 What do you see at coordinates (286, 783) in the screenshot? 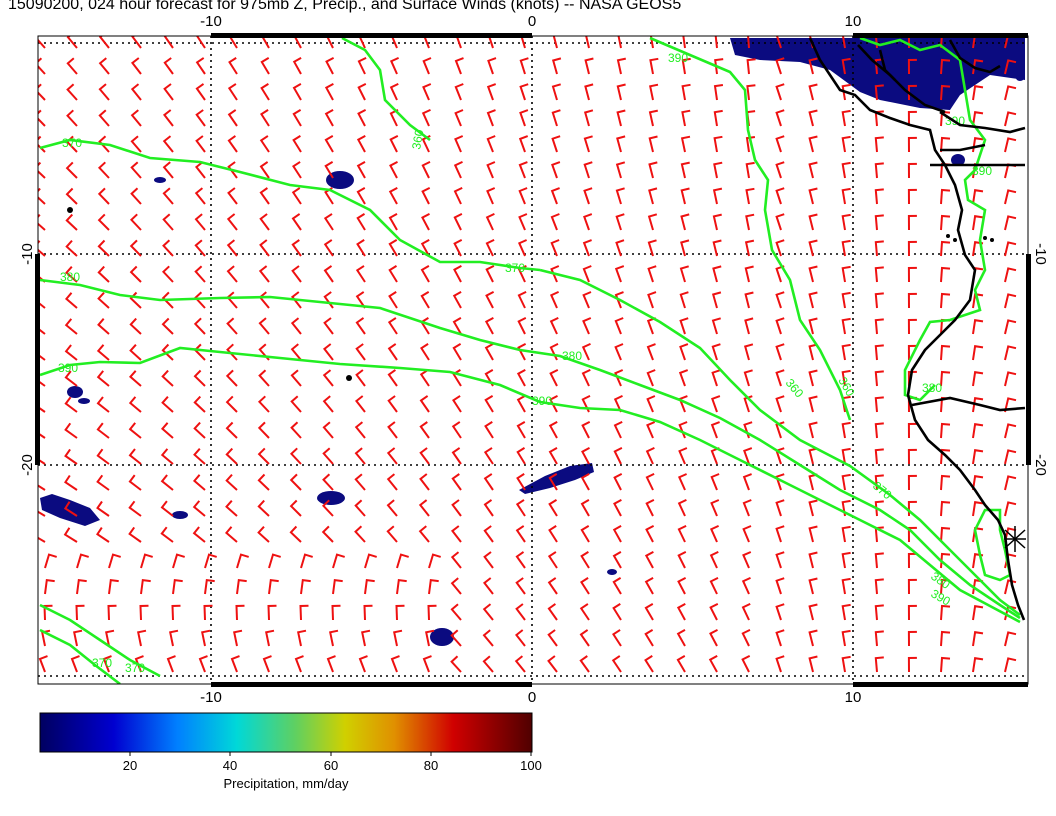
I see `colorbar-title: Precipitation, mm/day` at bounding box center [286, 783].